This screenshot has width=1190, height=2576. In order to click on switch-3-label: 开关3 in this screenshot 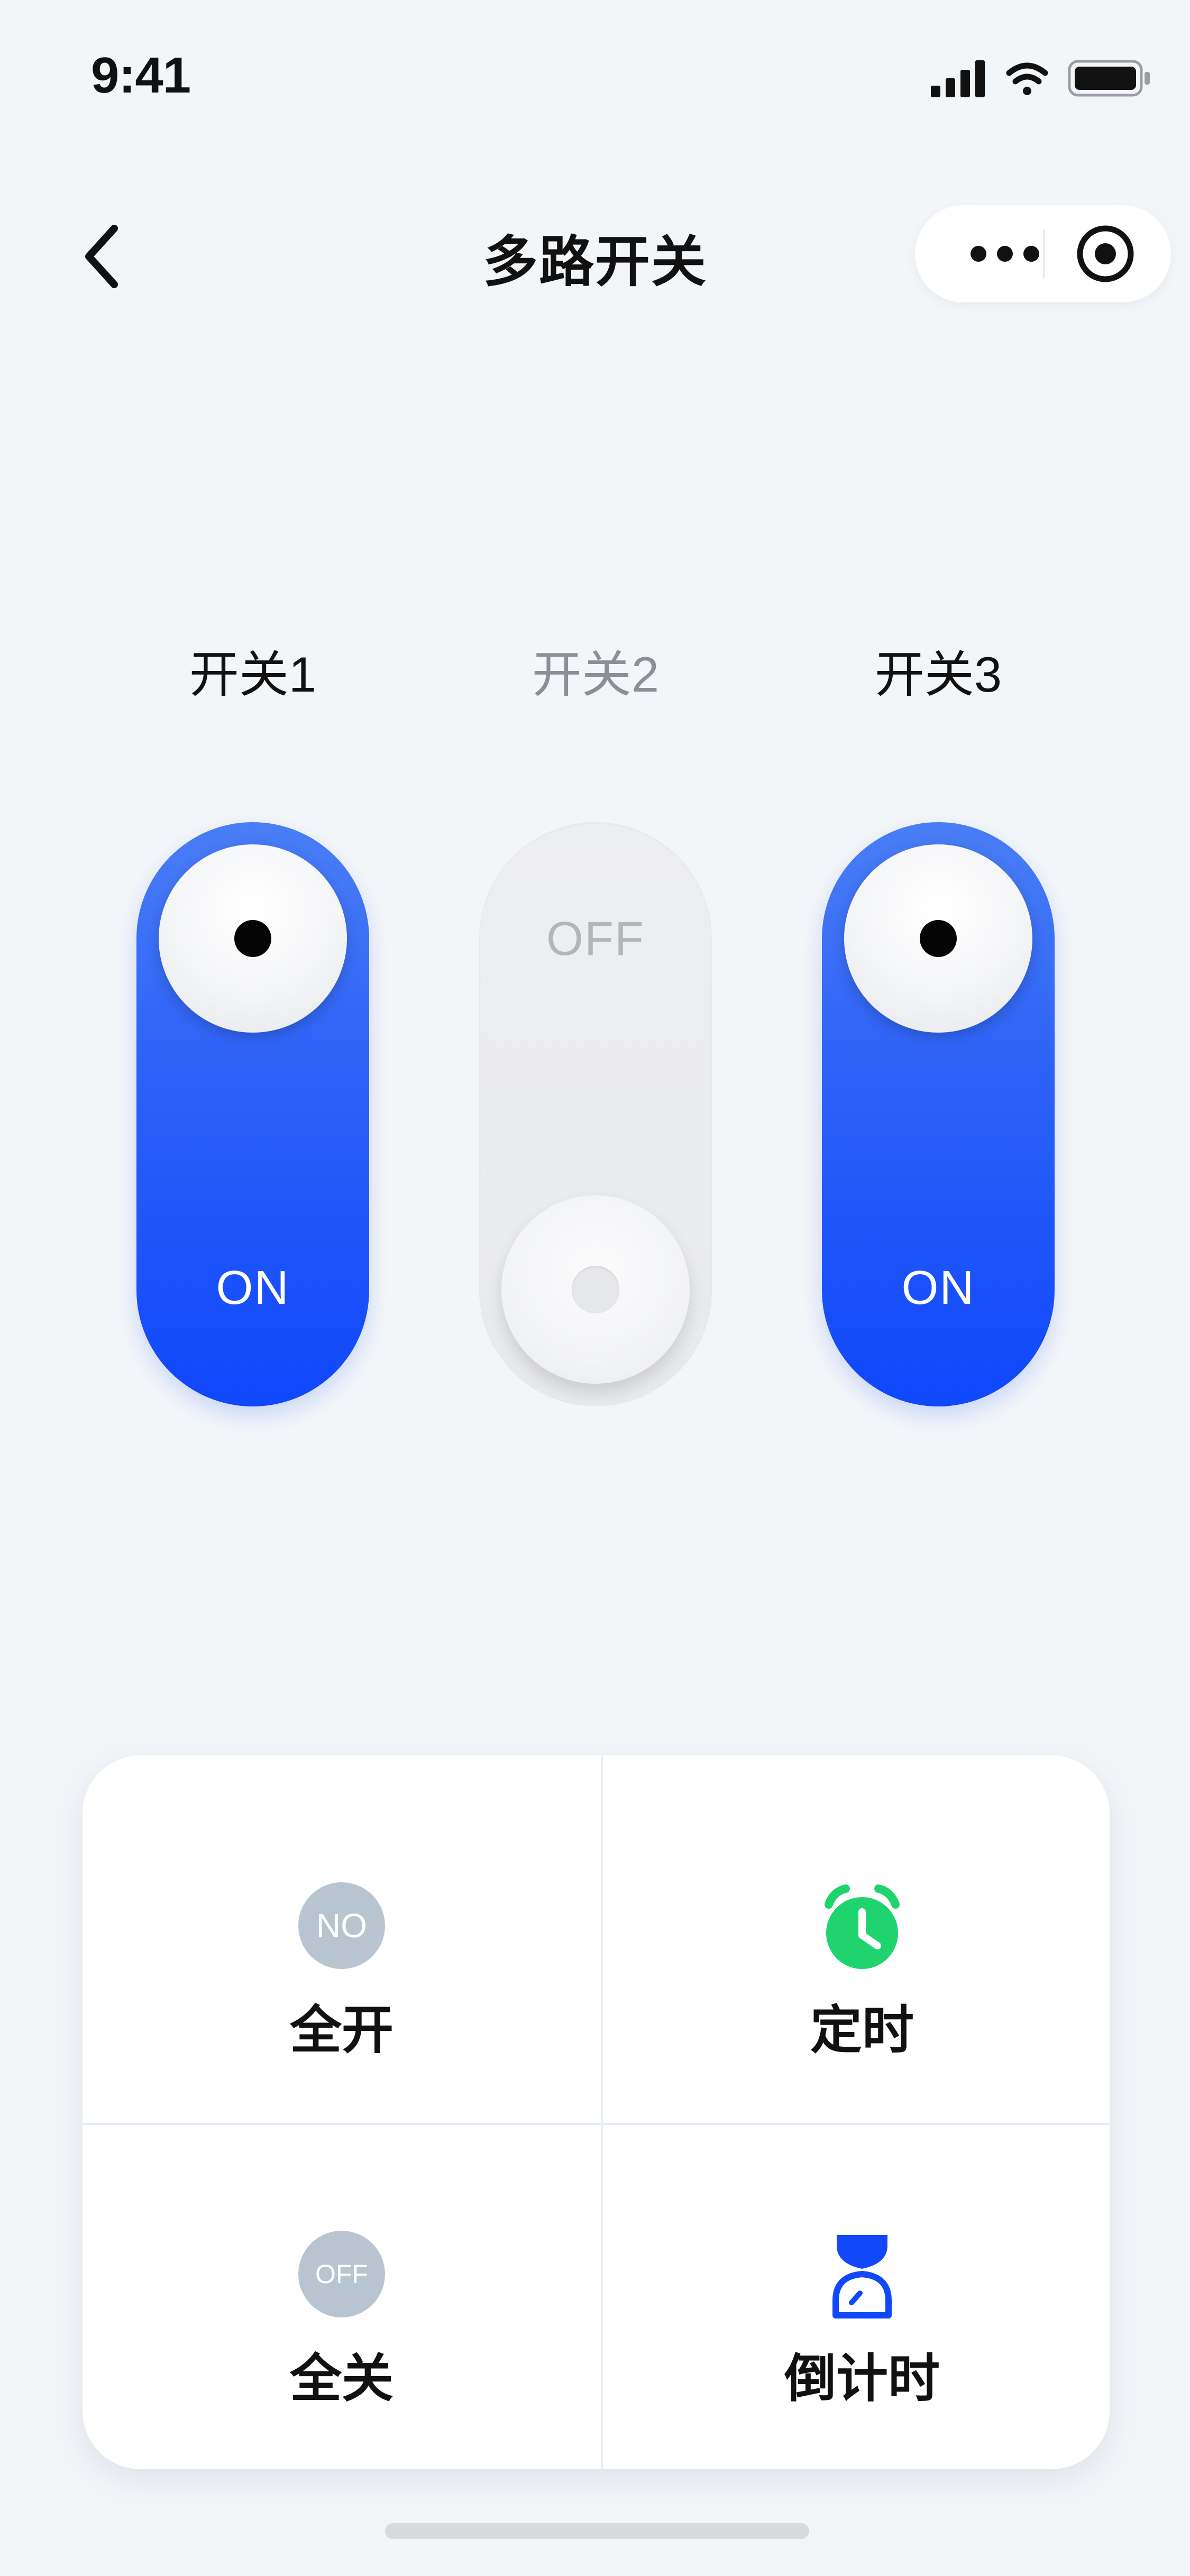, I will do `click(938, 674)`.